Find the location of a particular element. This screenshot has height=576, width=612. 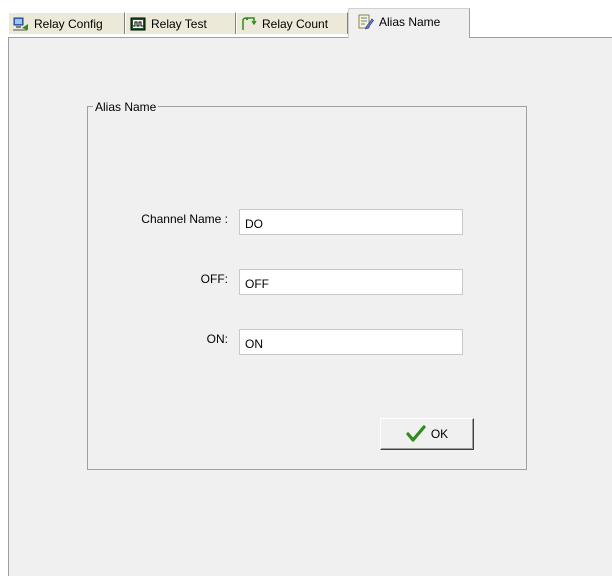

tab-label: Relay Test is located at coordinates (179, 23).